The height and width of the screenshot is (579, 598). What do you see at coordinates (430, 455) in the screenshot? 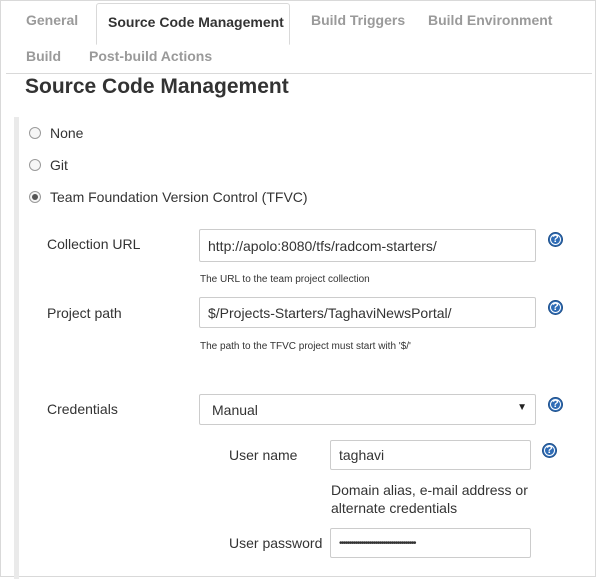
I see `user-name-input: taghavi` at bounding box center [430, 455].